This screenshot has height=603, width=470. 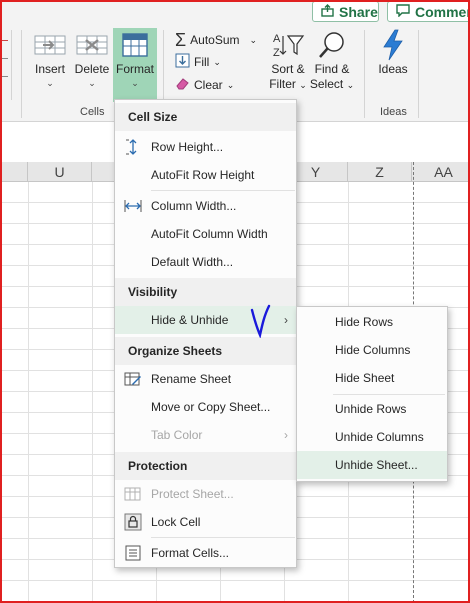 What do you see at coordinates (358, 11) in the screenshot?
I see `share-label: Share` at bounding box center [358, 11].